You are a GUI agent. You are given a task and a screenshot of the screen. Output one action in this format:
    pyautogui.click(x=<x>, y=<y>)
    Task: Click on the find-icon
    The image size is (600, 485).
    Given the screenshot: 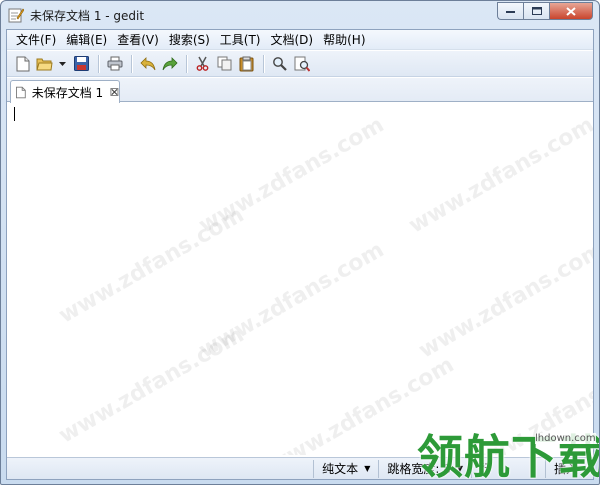 What is the action you would take?
    pyautogui.click(x=280, y=64)
    